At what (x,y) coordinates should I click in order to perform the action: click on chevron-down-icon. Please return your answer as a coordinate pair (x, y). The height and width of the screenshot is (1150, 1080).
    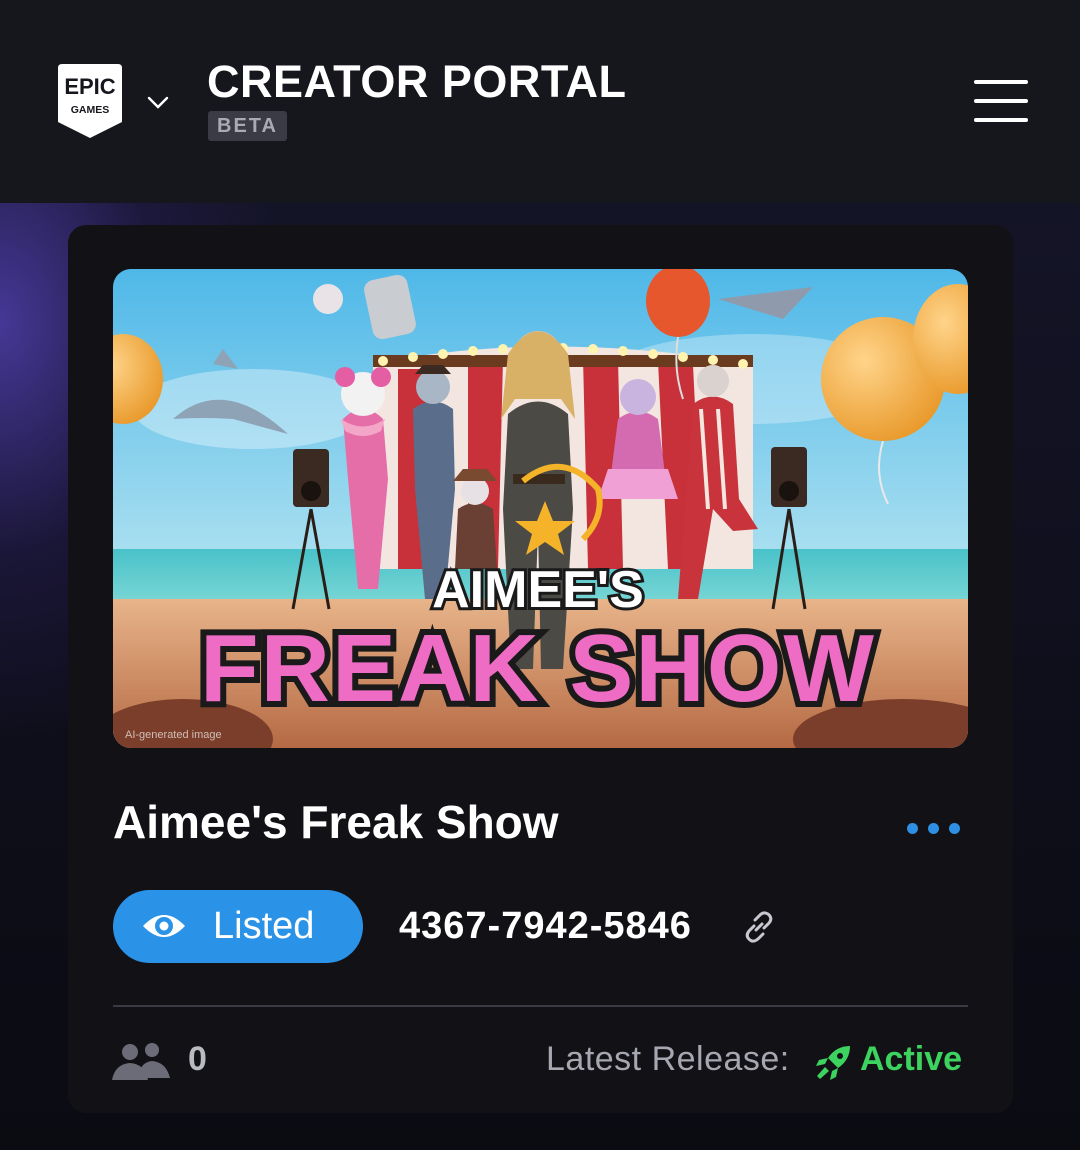
    Looking at the image, I should click on (158, 102).